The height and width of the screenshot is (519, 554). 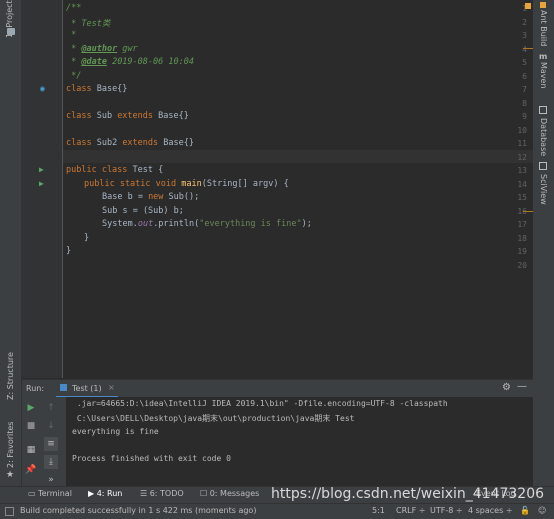 What do you see at coordinates (10, 445) in the screenshot?
I see `favorites-tool-tab: 2: Favorites` at bounding box center [10, 445].